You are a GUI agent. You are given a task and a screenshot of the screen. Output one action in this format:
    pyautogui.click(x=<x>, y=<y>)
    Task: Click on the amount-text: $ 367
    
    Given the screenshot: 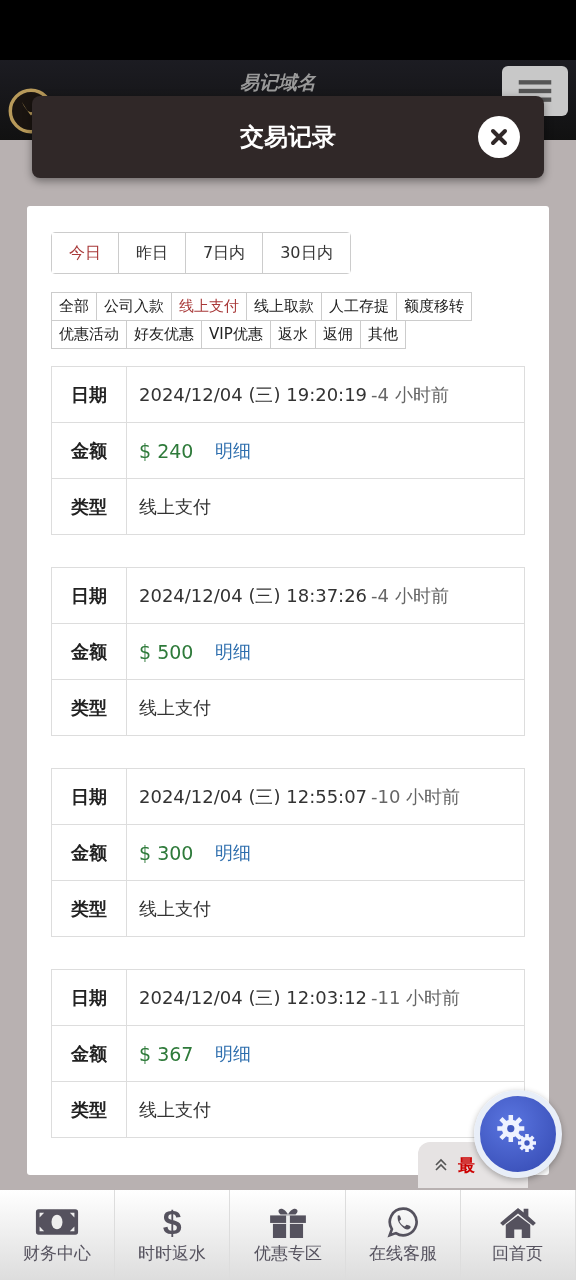 What is the action you would take?
    pyautogui.click(x=166, y=1053)
    